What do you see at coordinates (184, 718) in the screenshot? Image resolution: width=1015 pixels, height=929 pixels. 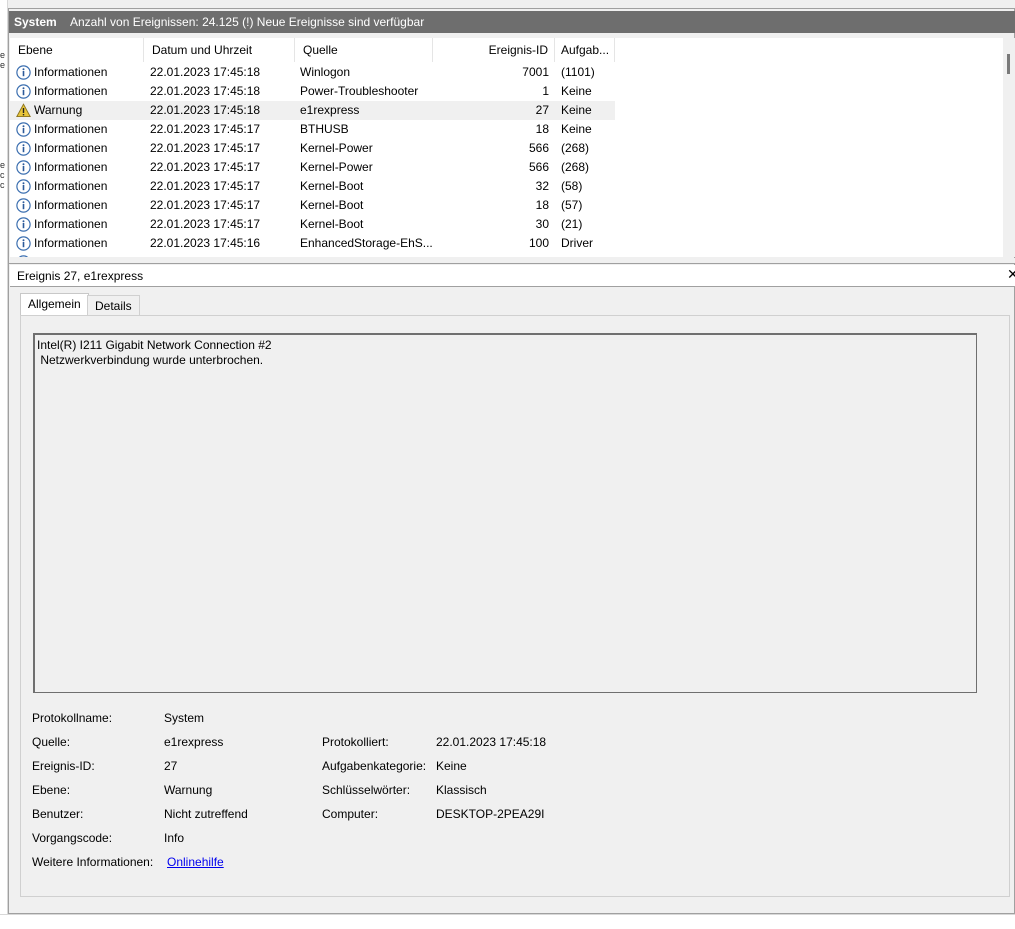 I see `value-protokollname: System` at bounding box center [184, 718].